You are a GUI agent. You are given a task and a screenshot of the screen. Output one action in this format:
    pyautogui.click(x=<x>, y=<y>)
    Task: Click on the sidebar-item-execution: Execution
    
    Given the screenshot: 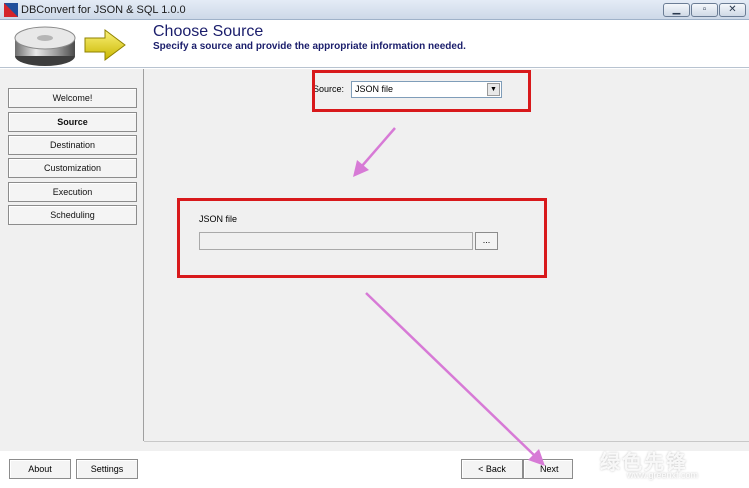 What is the action you would take?
    pyautogui.click(x=72, y=192)
    